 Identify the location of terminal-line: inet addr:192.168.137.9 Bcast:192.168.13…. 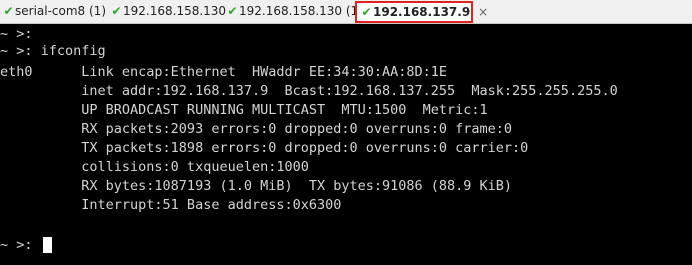
(309, 91).